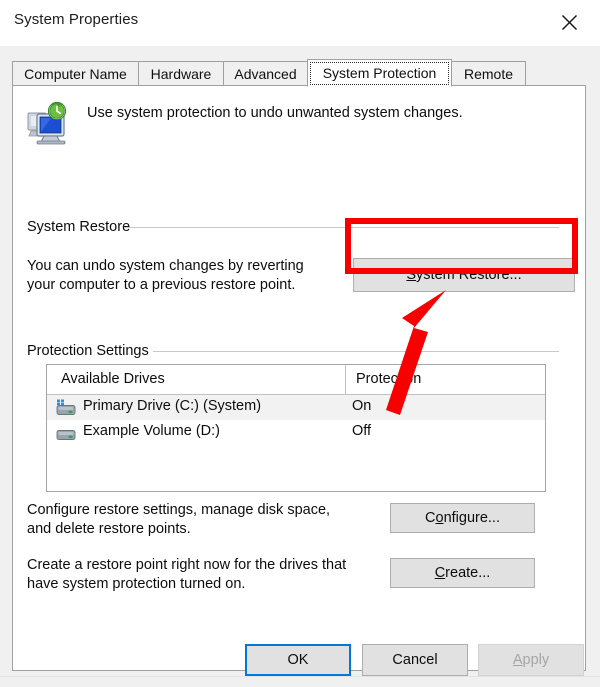  Describe the element at coordinates (66, 433) in the screenshot. I see `drive-icon` at that location.